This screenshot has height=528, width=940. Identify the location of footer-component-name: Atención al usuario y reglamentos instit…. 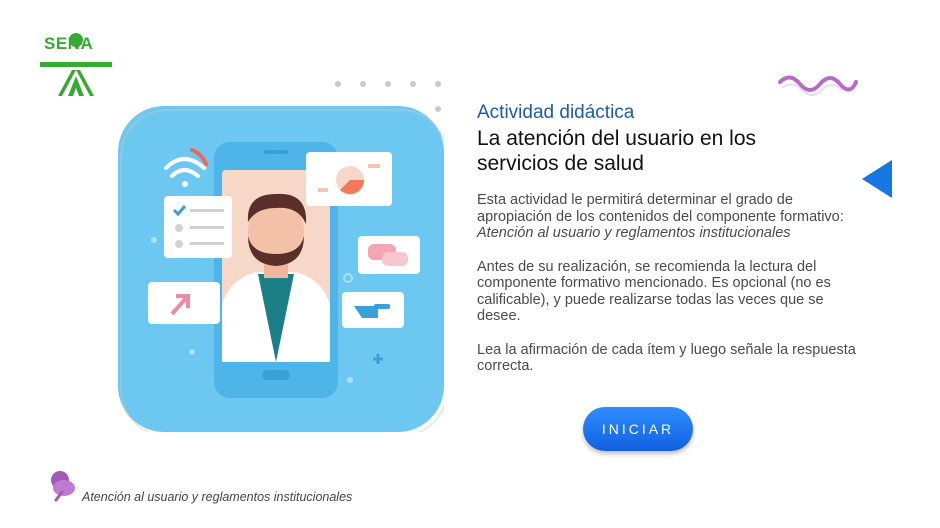
(217, 497).